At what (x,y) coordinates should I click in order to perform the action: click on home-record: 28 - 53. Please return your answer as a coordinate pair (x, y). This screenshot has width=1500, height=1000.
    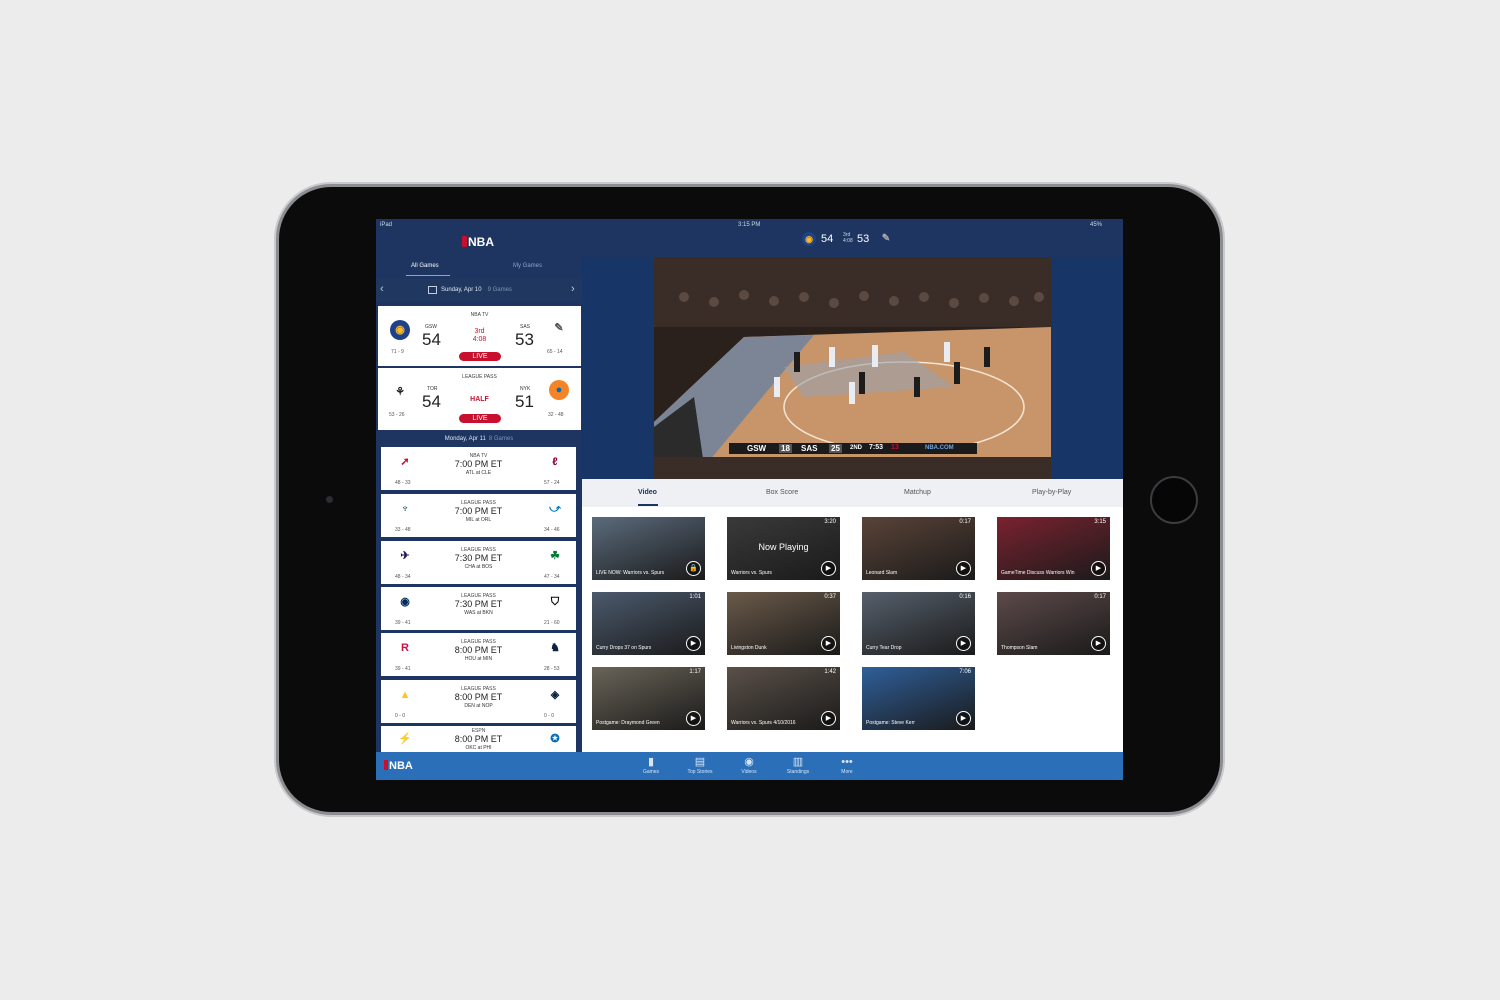
    Looking at the image, I should click on (552, 669).